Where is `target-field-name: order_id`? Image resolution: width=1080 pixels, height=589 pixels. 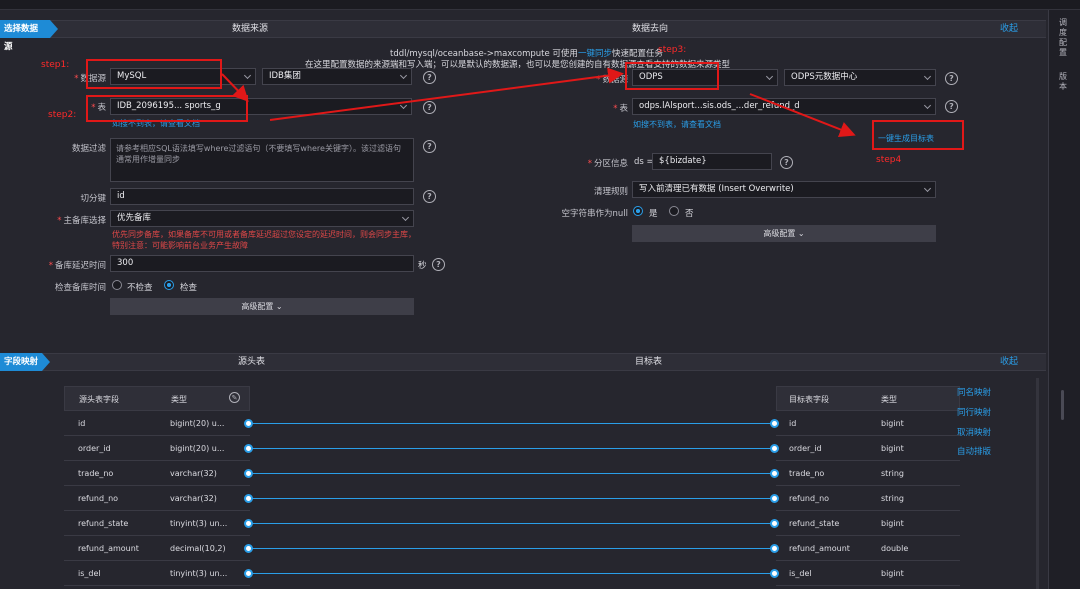 target-field-name: order_id is located at coordinates (805, 448).